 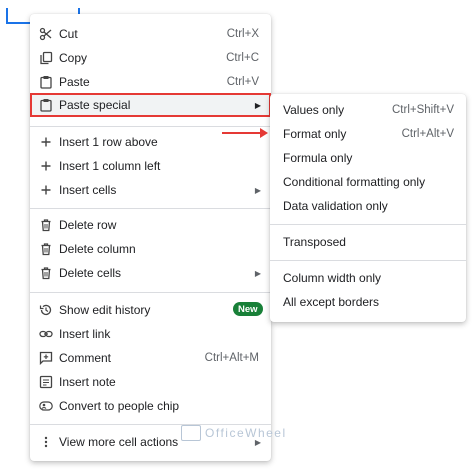 I want to click on menu-item-label: Insert cells, so click(x=88, y=190).